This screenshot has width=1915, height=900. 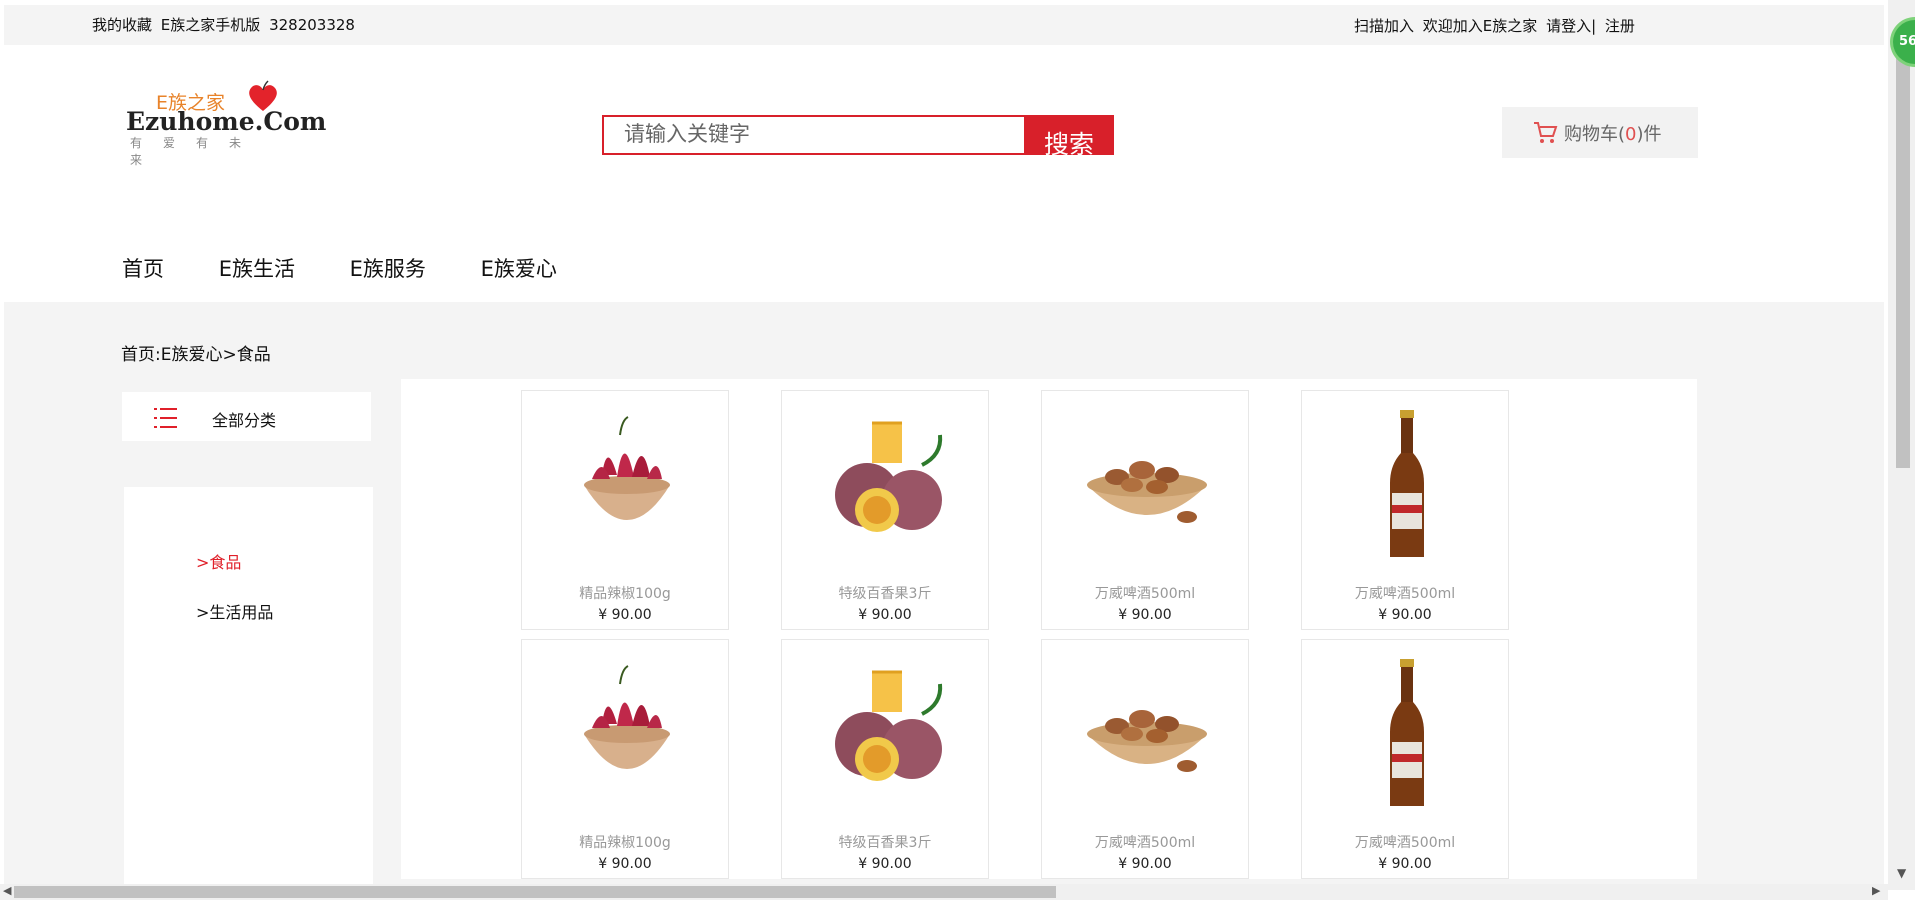 What do you see at coordinates (1069, 137) in the screenshot?
I see `search-button: 搜索` at bounding box center [1069, 137].